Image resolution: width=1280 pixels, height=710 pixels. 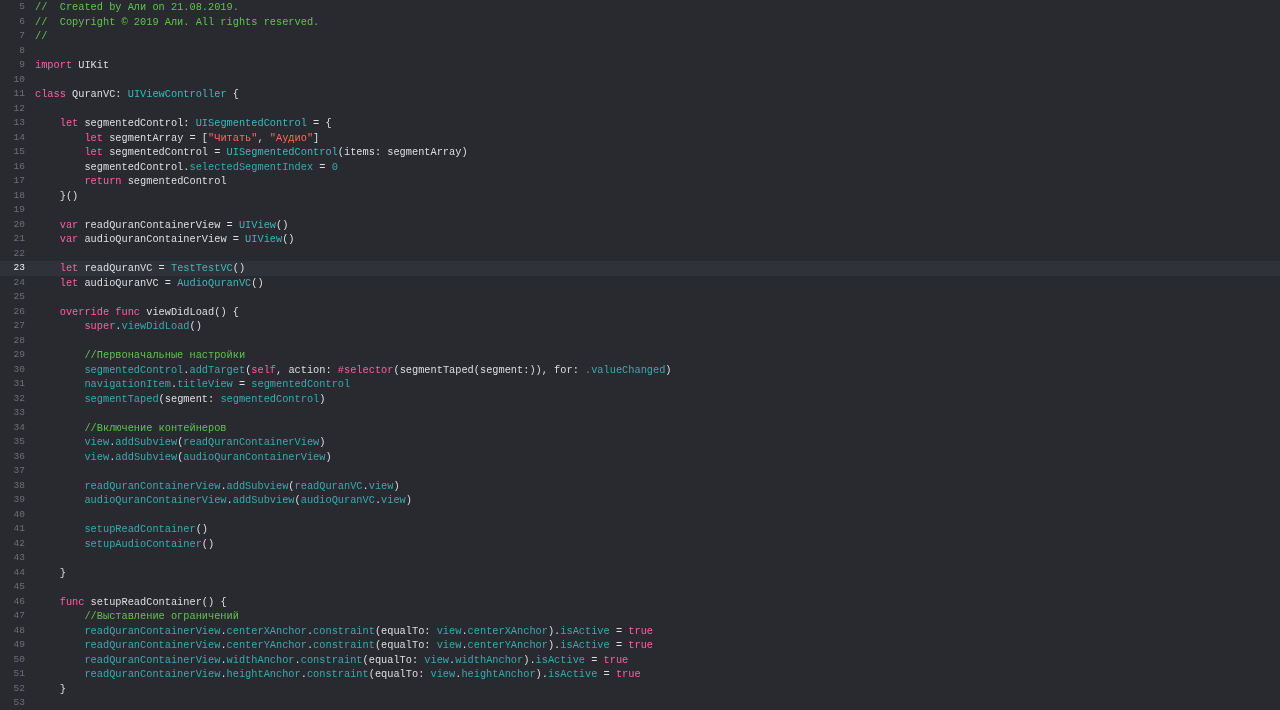 I want to click on code-line: setupAudioContainer(), so click(x=149, y=543).